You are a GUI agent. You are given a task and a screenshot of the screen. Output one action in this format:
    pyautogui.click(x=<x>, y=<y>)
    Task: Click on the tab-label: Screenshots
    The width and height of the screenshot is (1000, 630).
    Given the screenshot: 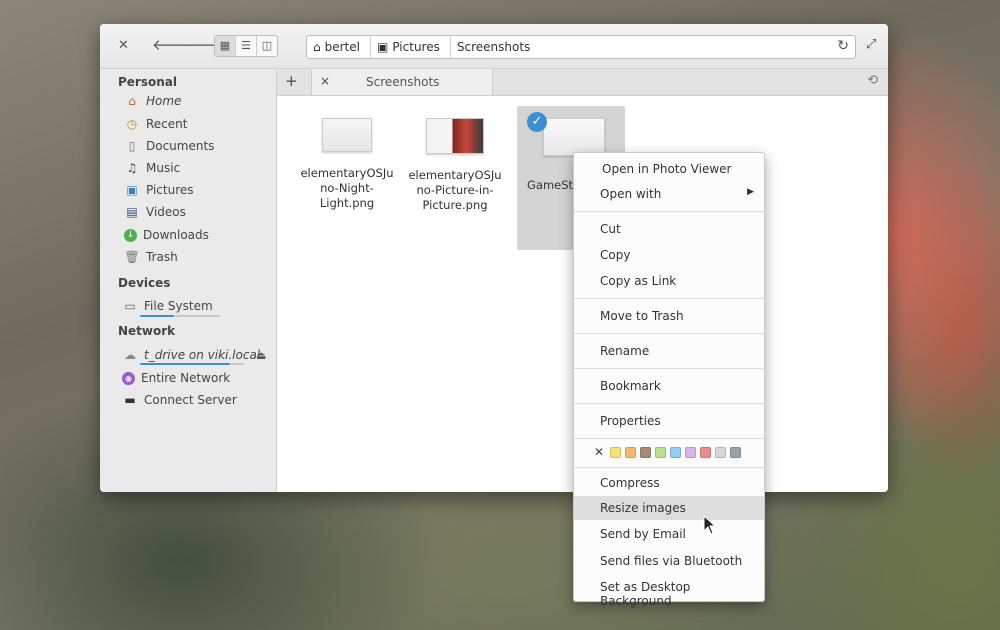 What is the action you would take?
    pyautogui.click(x=403, y=82)
    